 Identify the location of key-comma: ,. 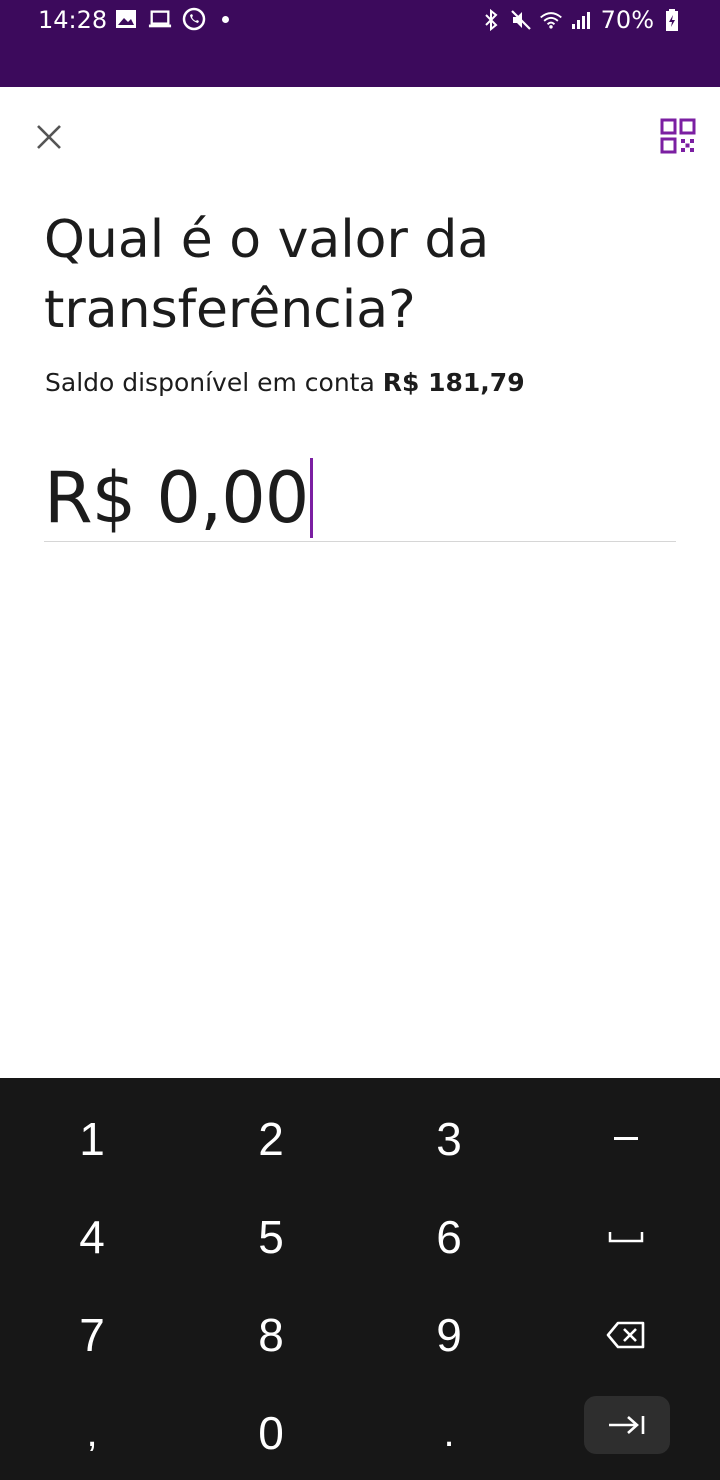
(92, 1432).